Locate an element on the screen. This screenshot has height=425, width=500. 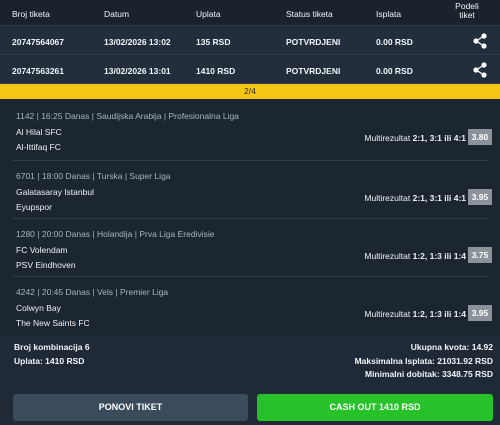
away-team: Eyupspor is located at coordinates (34, 207).